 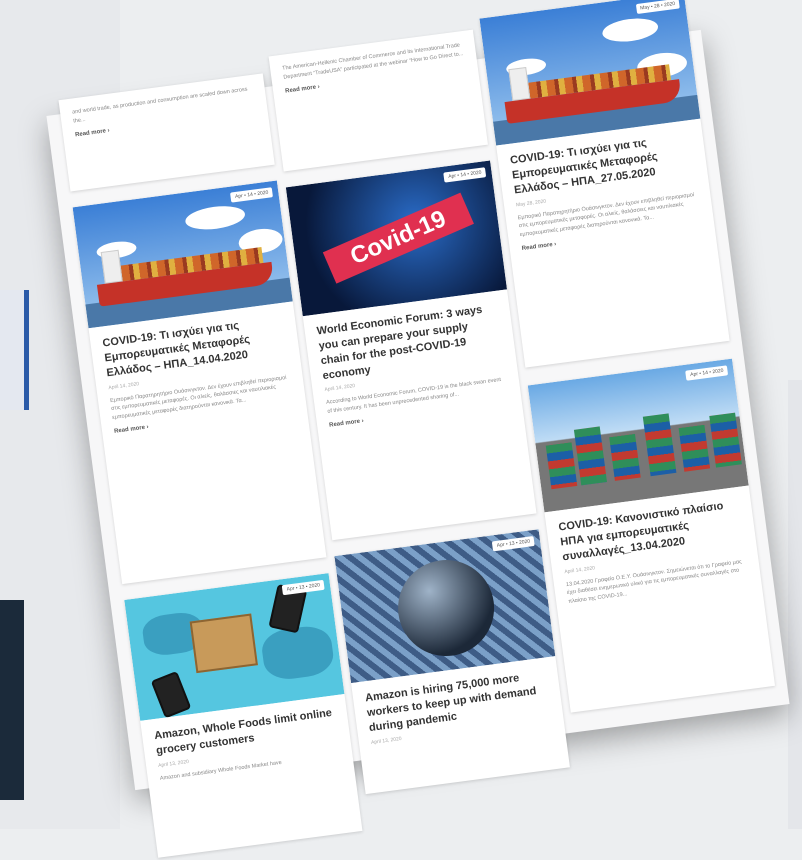 What do you see at coordinates (445, 606) in the screenshot?
I see `globe-faces-image: Apr • 13 • 2020` at bounding box center [445, 606].